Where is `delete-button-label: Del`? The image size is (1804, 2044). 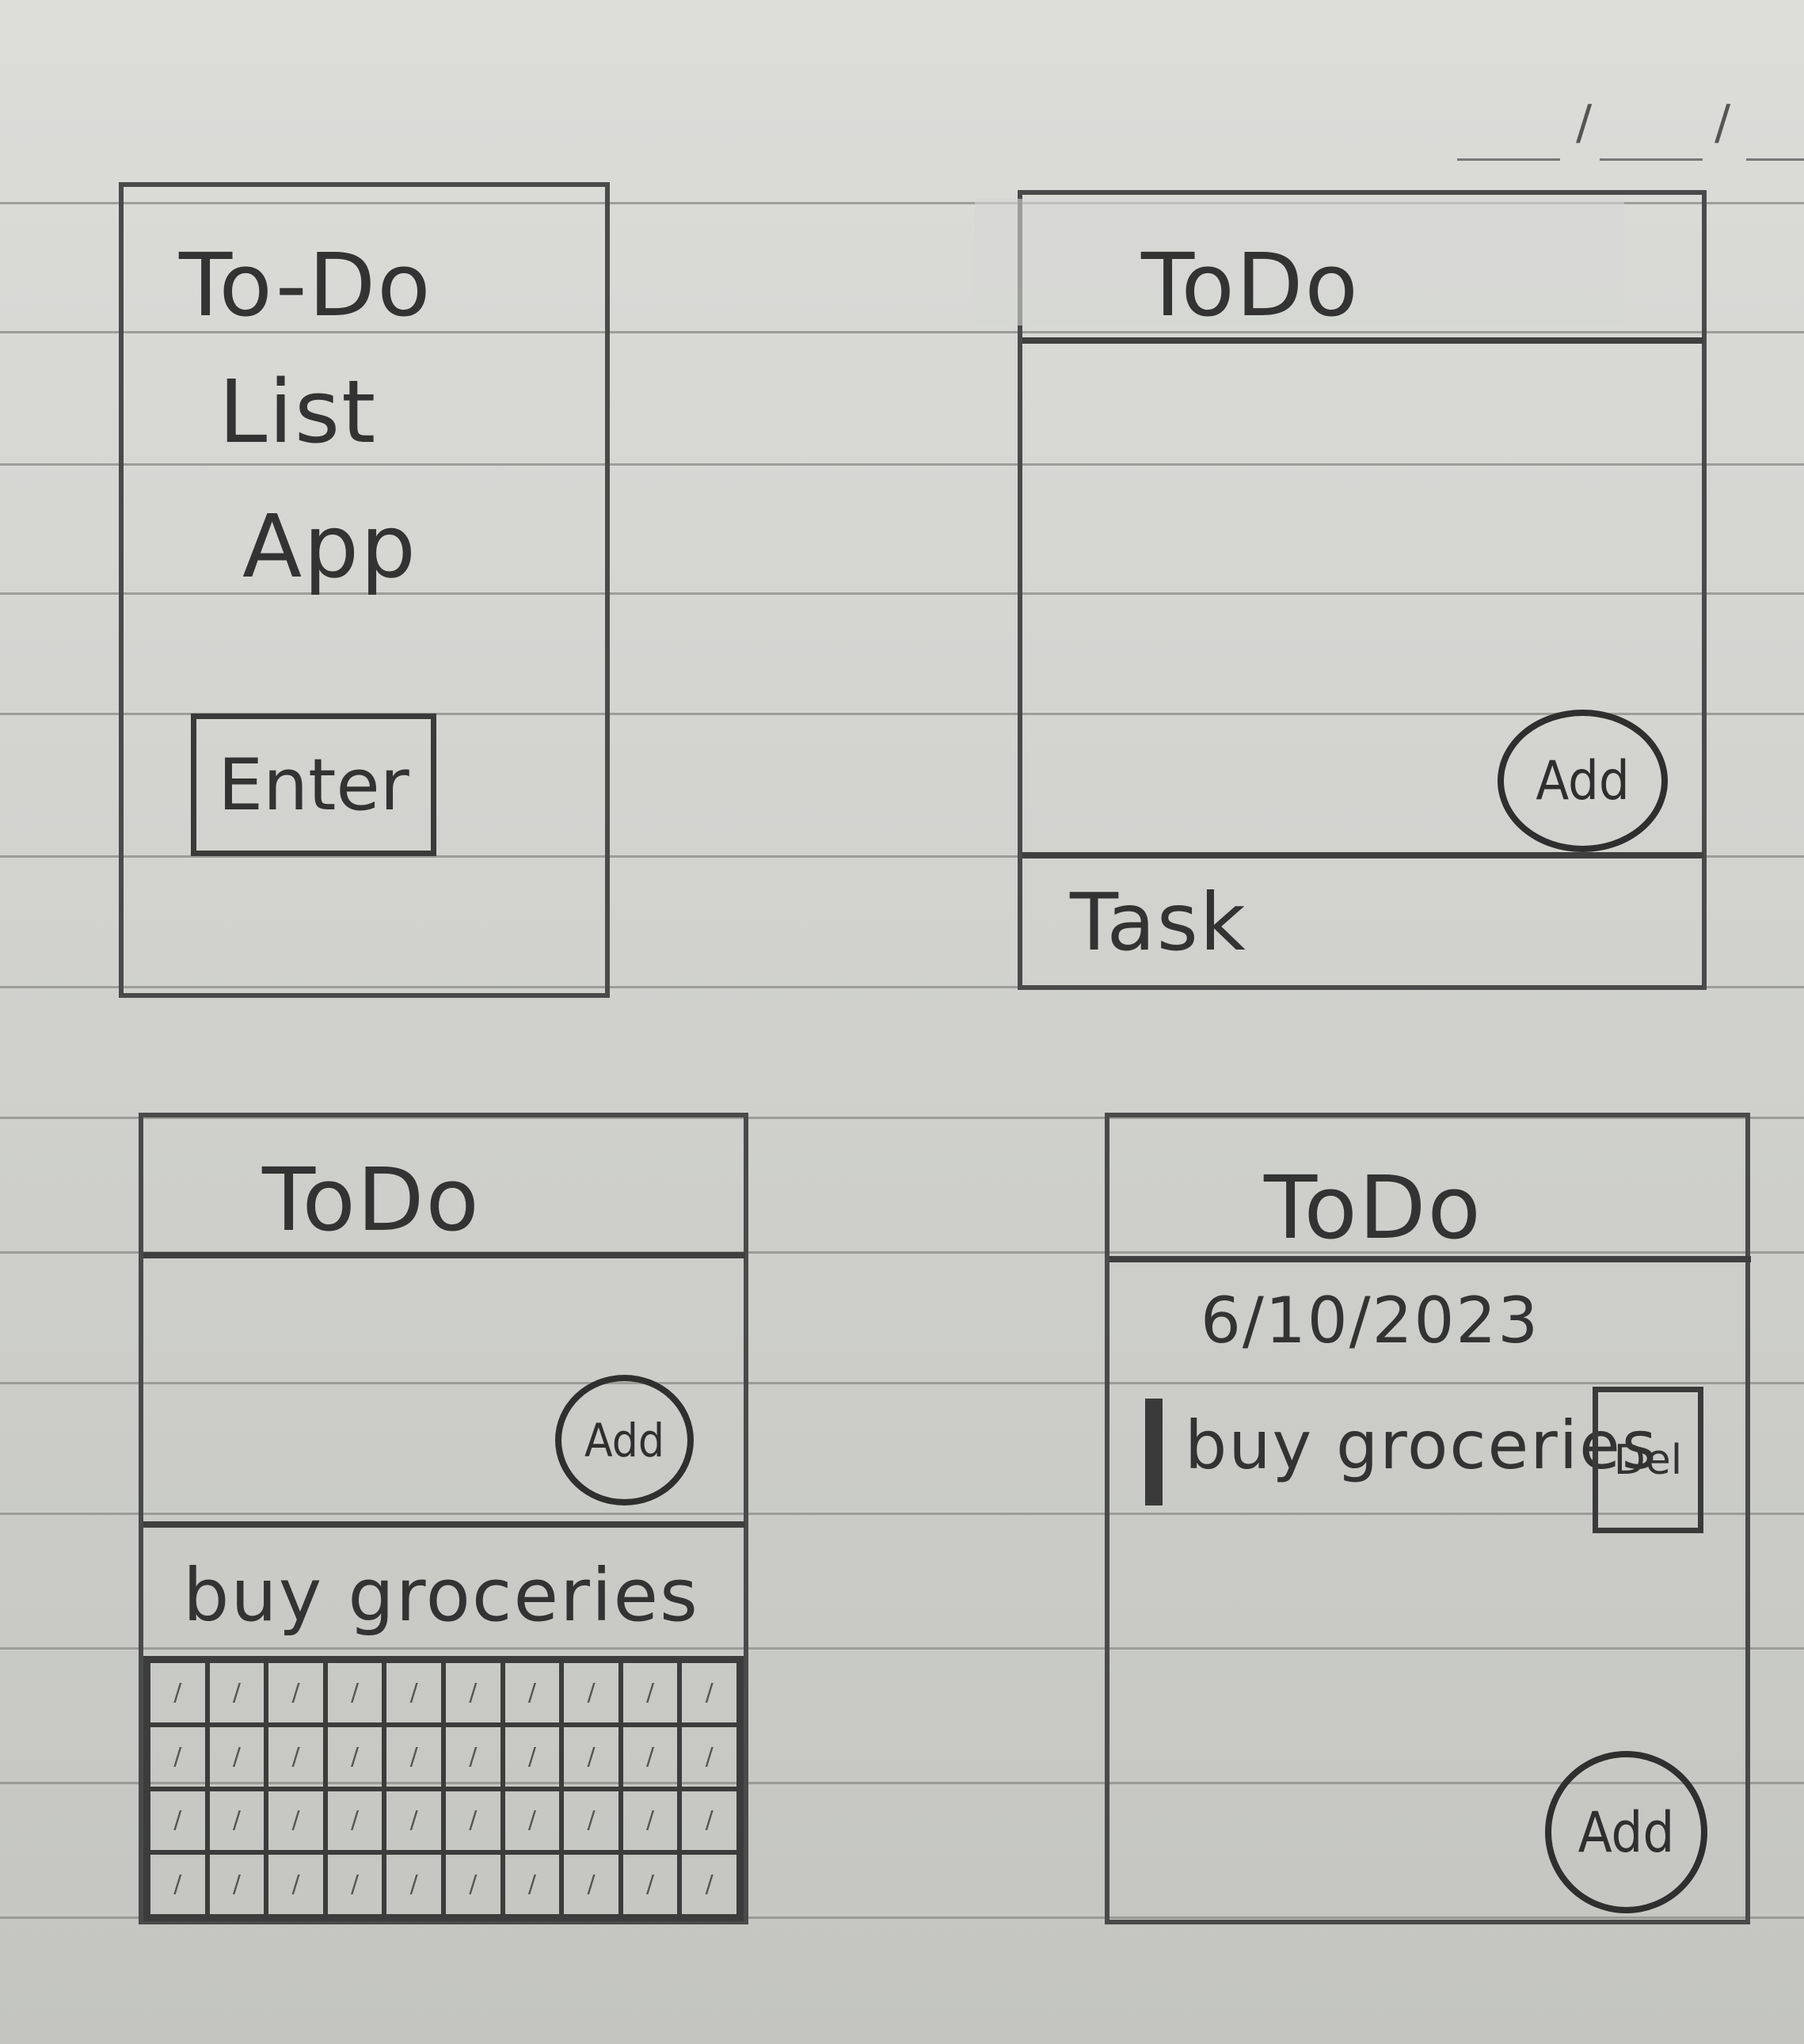 delete-button-label: Del is located at coordinates (1648, 1460).